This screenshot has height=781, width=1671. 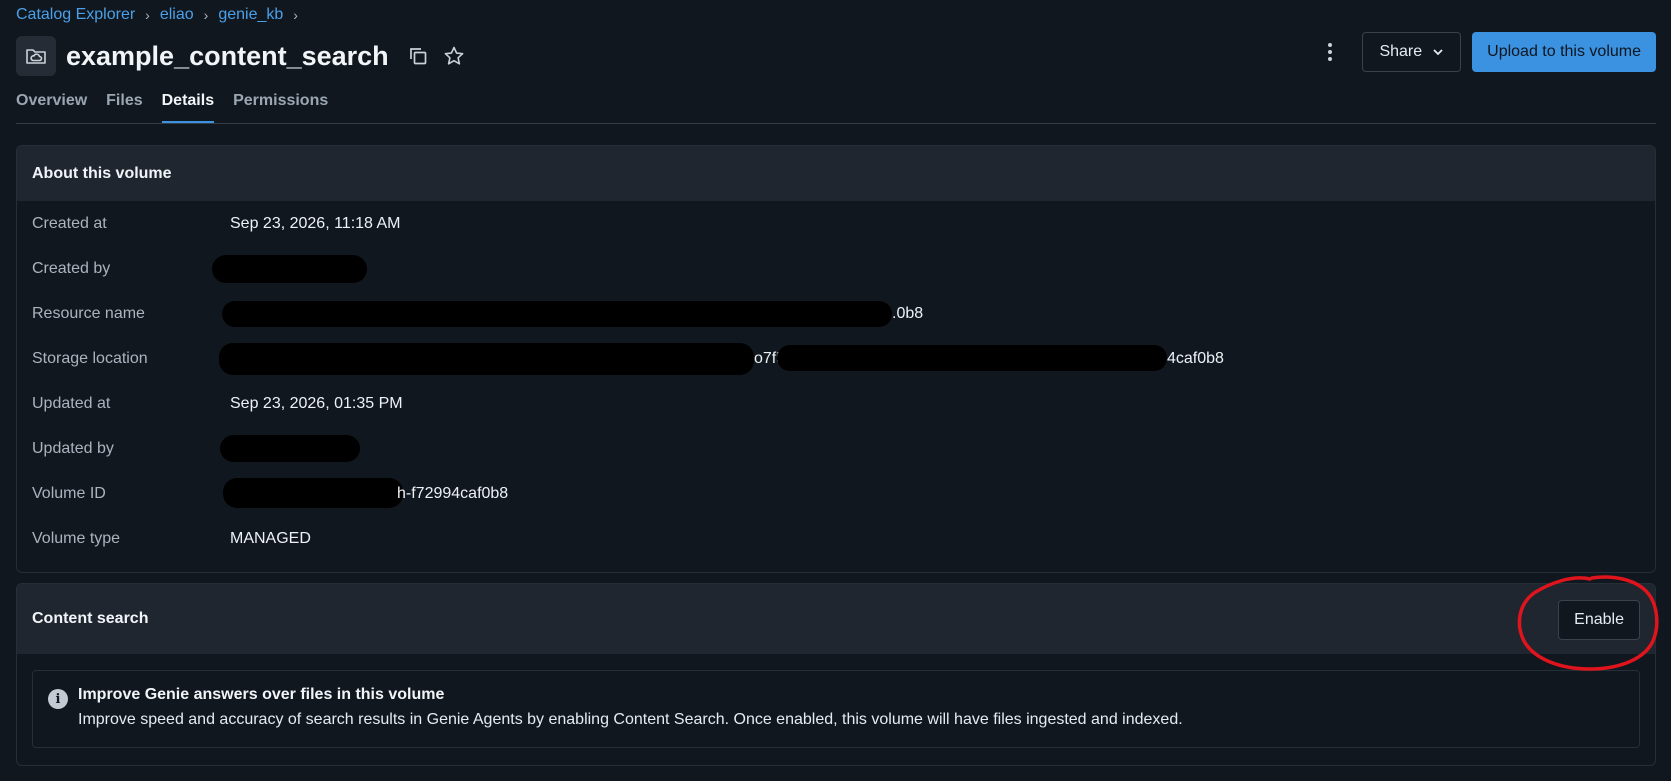 I want to click on copy-icon, so click(x=418, y=56).